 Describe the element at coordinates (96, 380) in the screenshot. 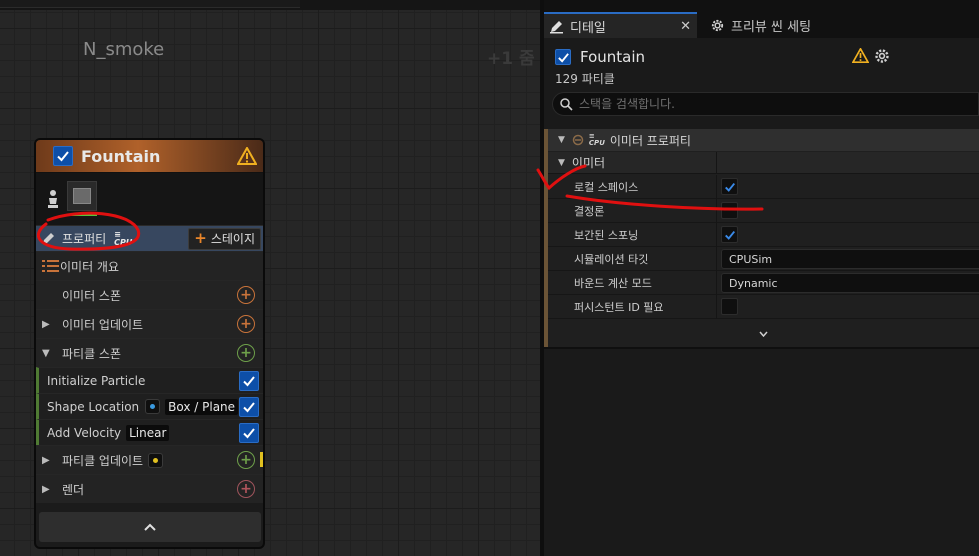

I see `module-label: Initialize Particle` at that location.